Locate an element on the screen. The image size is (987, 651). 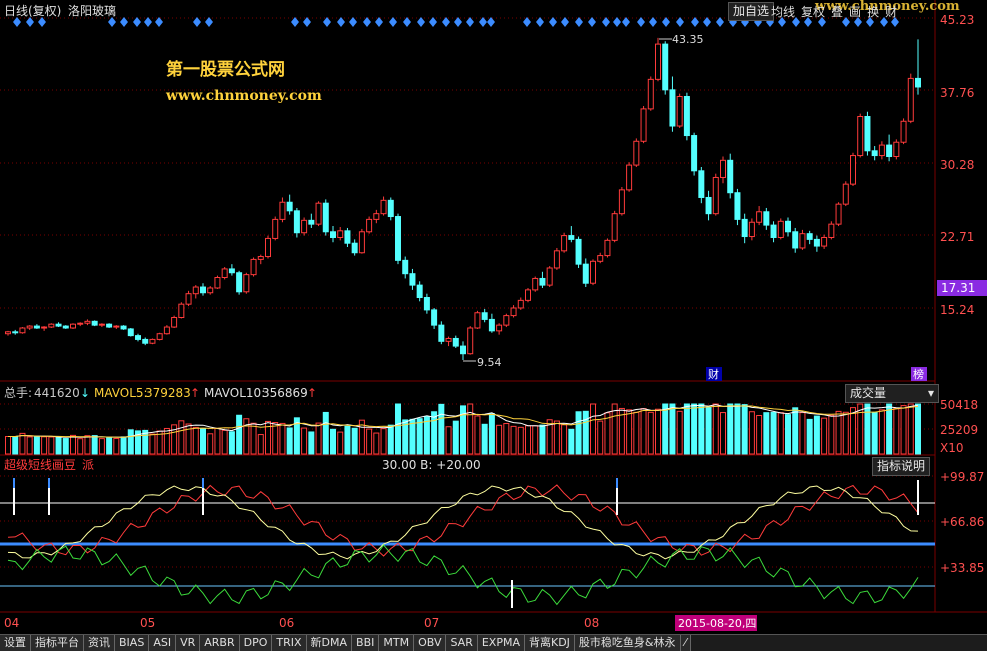
tab-bias: BIAS is located at coordinates (132, 643).